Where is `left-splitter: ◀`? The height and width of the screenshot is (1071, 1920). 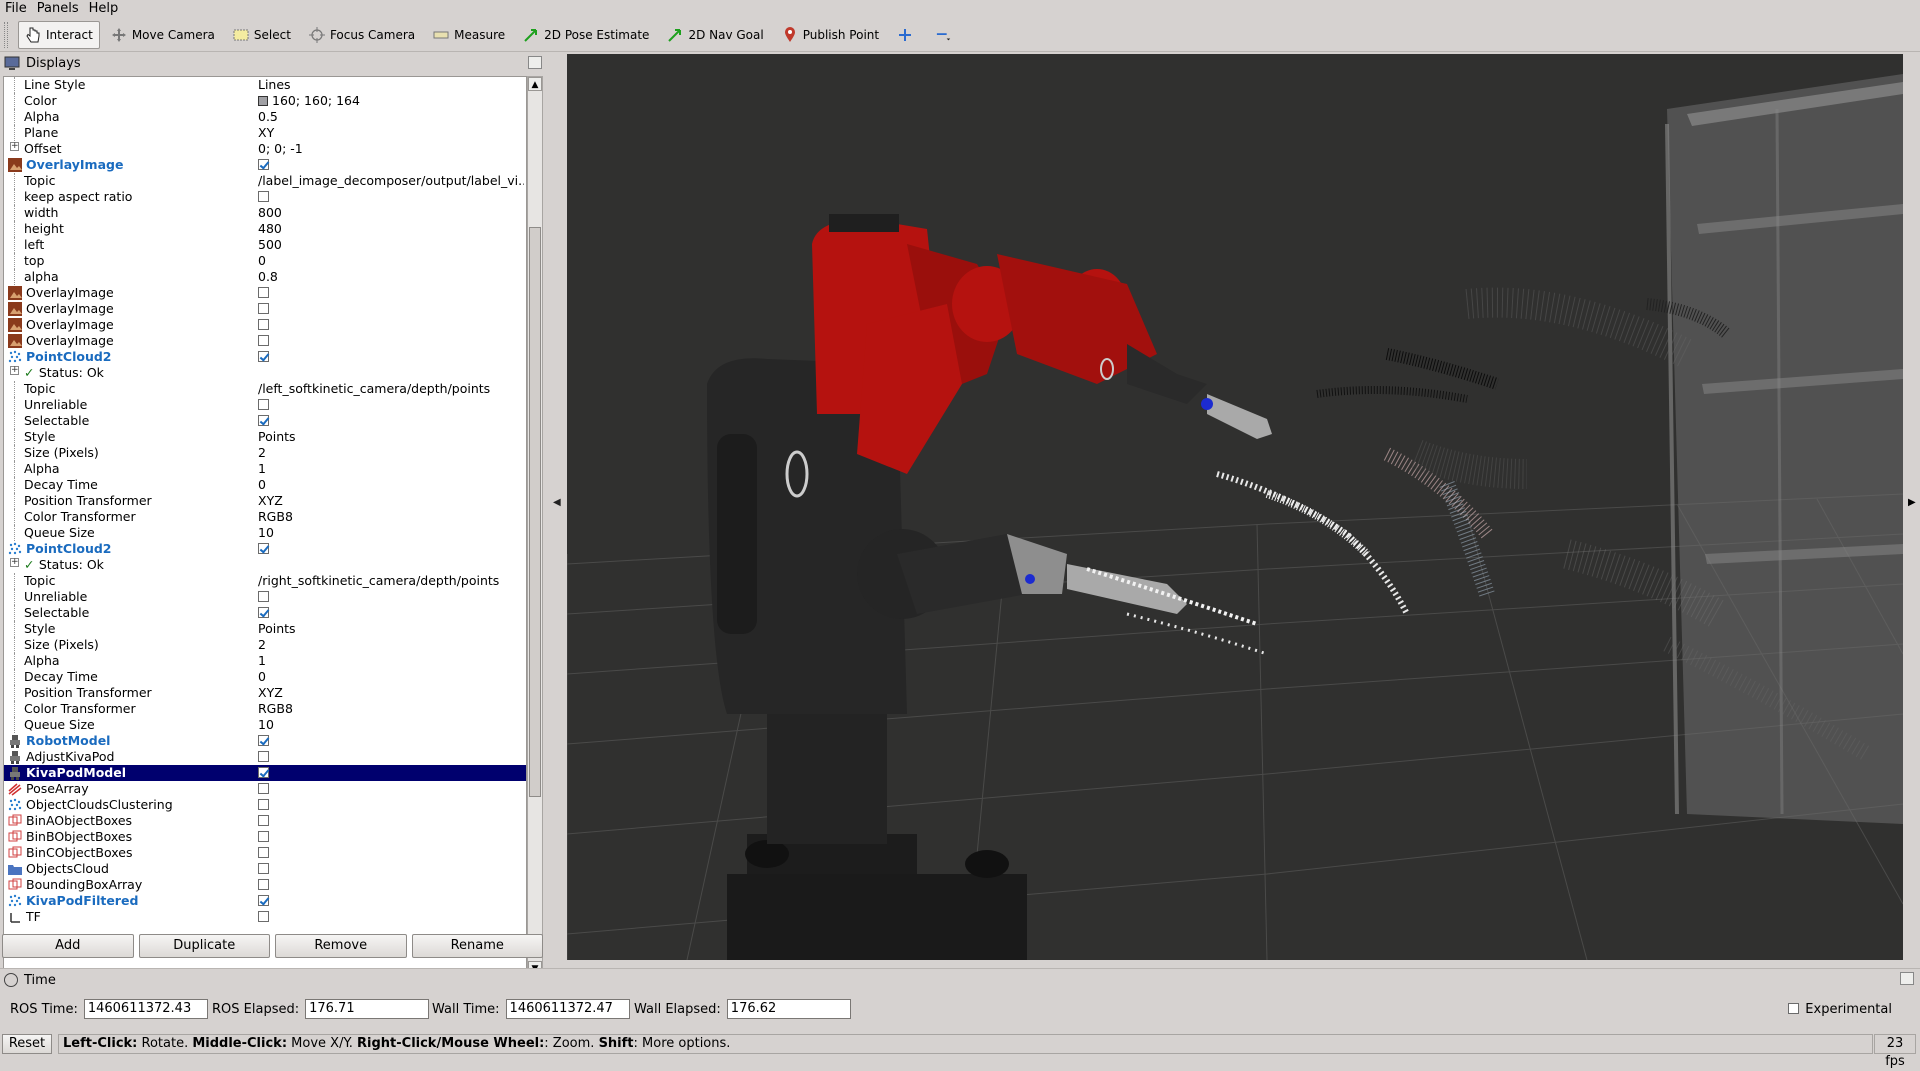
left-splitter: ◀ is located at coordinates (556, 506).